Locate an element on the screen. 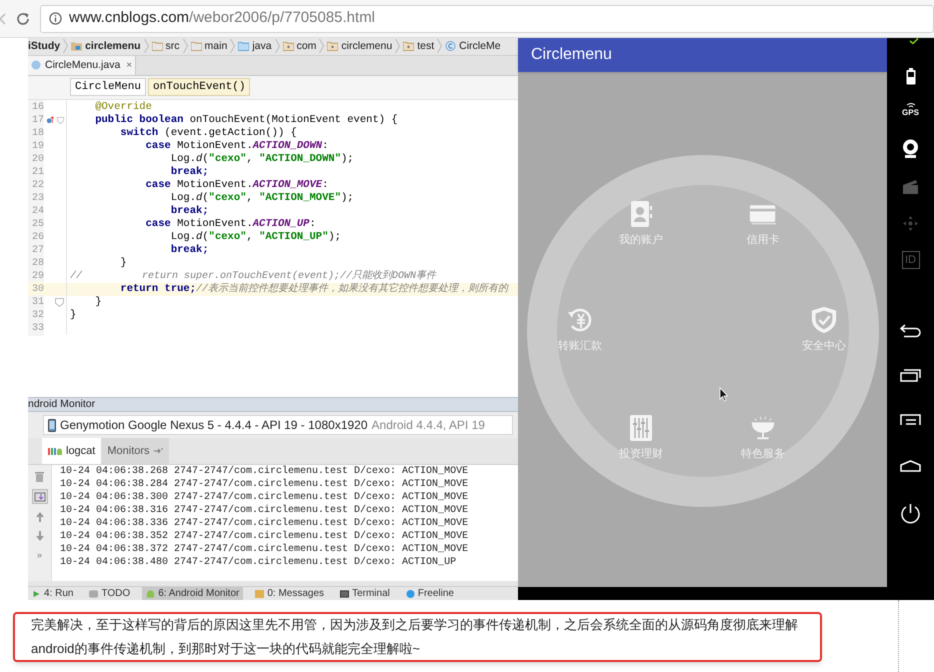  device-dropdown: Genymotion Google Nexus 5 - 4.4.4 - API 19 - 1080x1920 Android 4.4.4, API 19 is located at coordinates (278, 425).